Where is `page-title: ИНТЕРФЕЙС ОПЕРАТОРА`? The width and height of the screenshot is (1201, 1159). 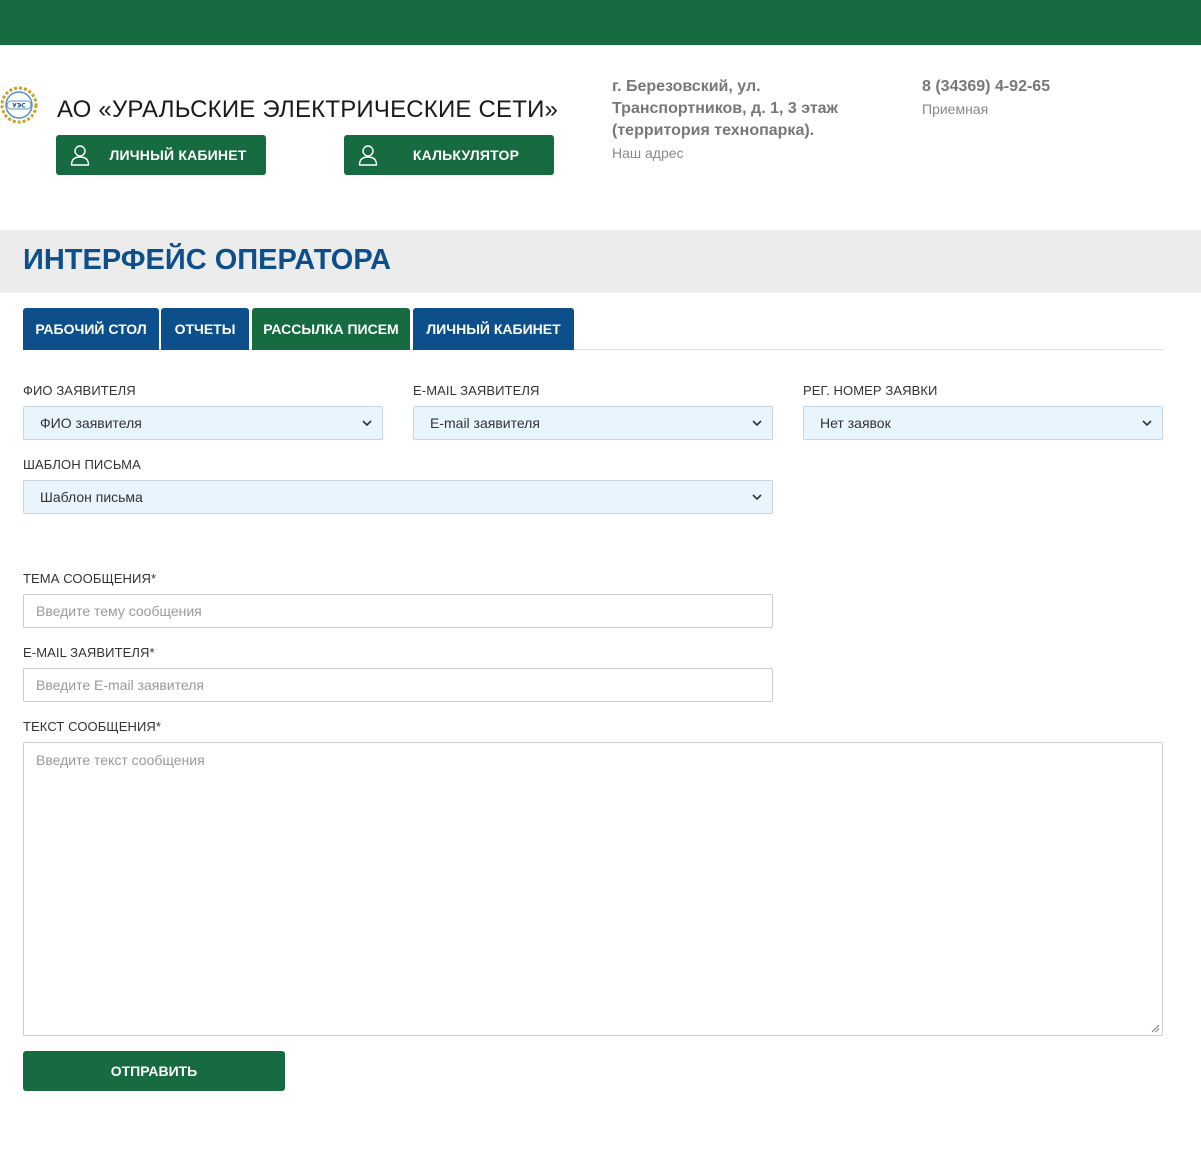
page-title: ИНТЕРФЕЙС ОПЕРАТОРА is located at coordinates (207, 260).